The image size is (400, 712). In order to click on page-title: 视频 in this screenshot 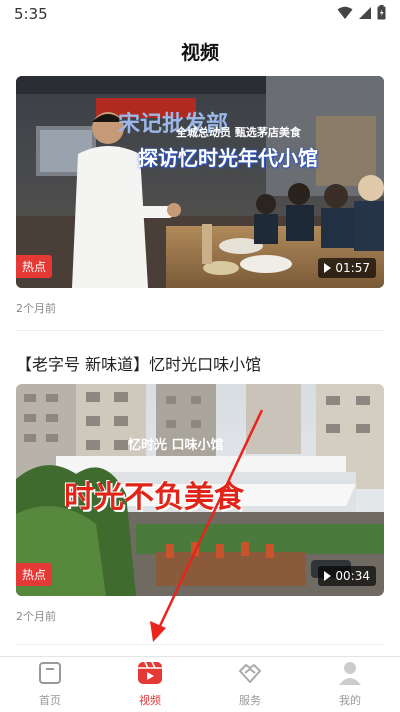, I will do `click(199, 52)`.